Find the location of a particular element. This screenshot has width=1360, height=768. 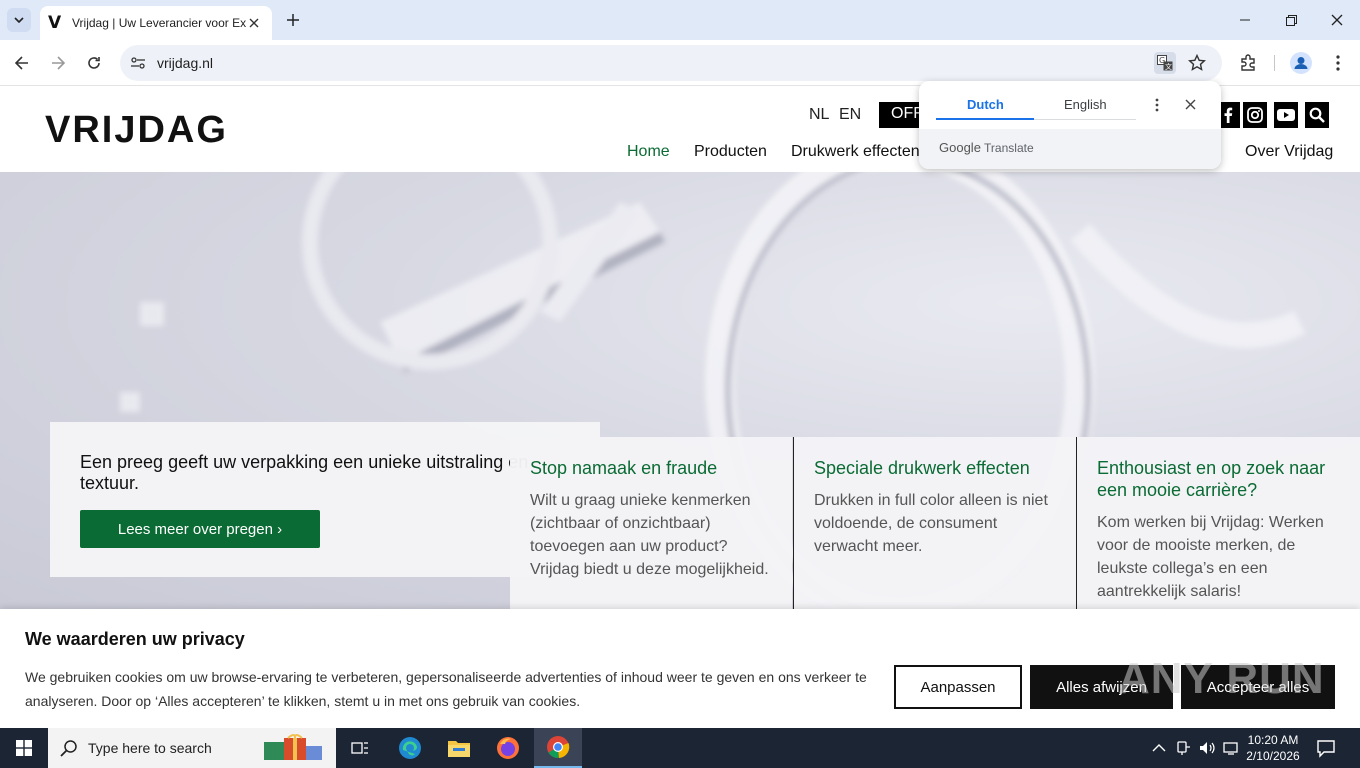

site-settings-icon is located at coordinates (138, 63).